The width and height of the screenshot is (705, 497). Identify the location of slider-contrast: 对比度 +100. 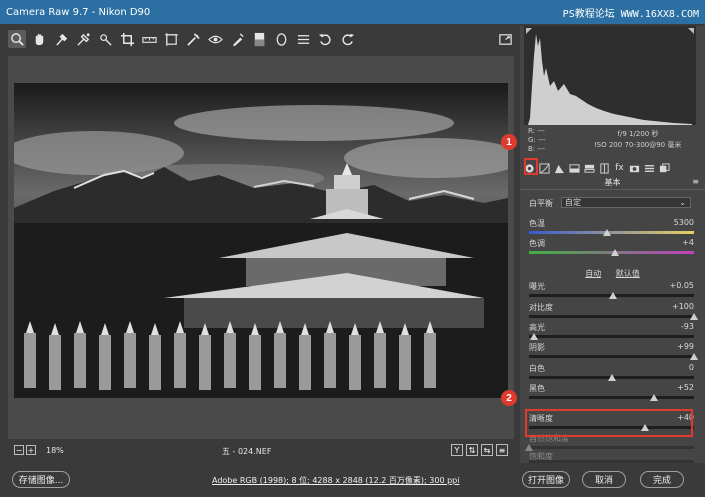
(613, 312).